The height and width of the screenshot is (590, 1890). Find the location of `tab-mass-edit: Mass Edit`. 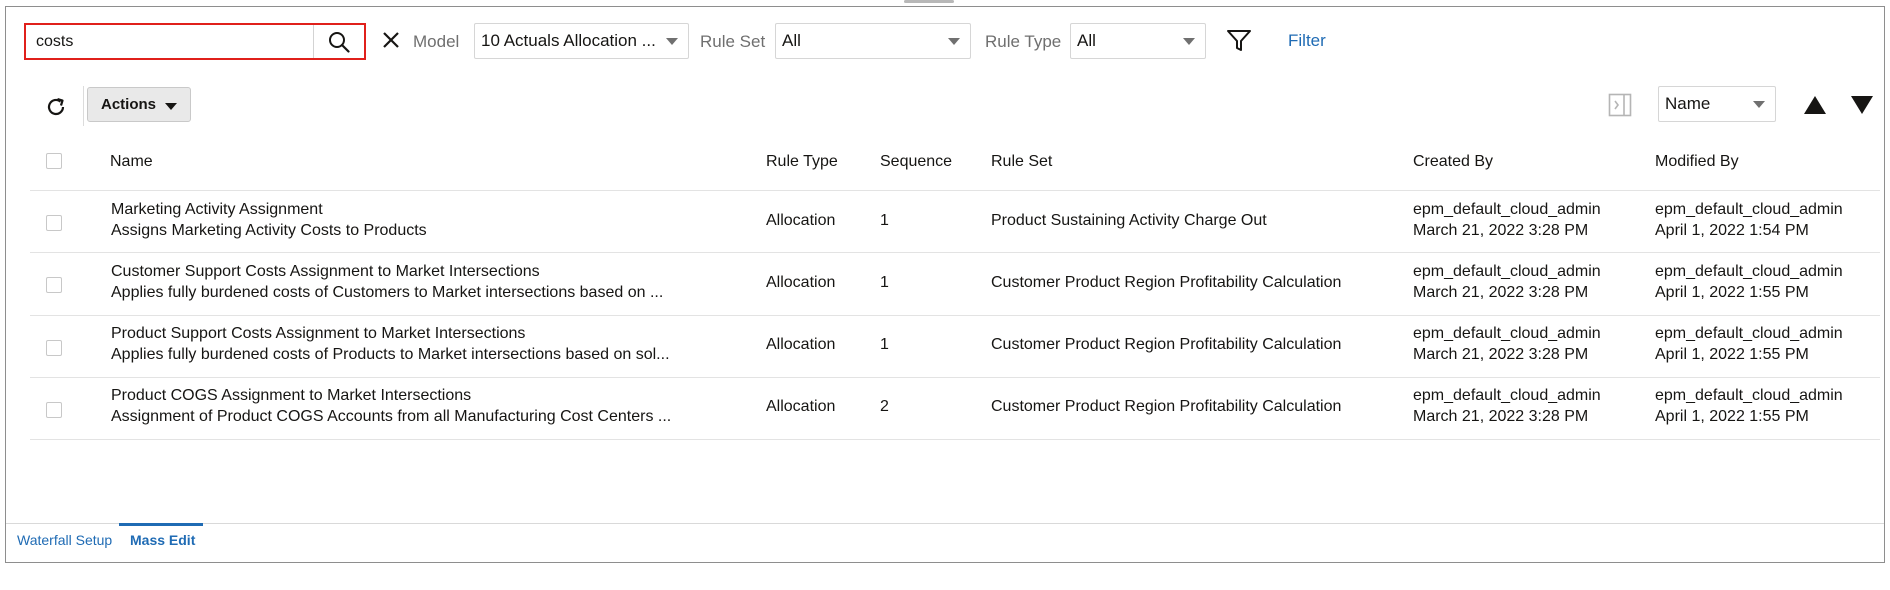

tab-mass-edit: Mass Edit is located at coordinates (162, 540).